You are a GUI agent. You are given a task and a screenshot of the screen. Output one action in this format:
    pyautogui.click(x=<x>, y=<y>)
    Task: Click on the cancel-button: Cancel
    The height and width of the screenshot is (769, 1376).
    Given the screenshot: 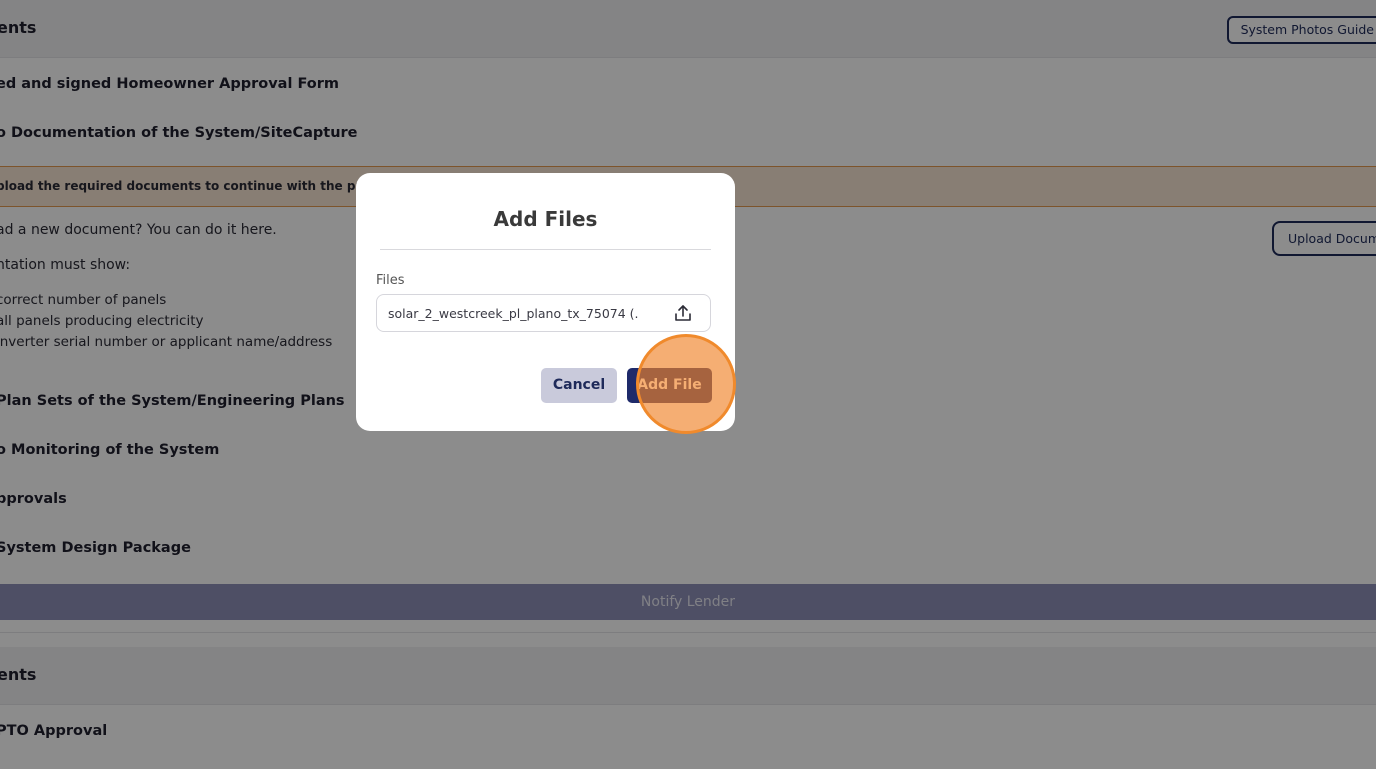 What is the action you would take?
    pyautogui.click(x=579, y=385)
    